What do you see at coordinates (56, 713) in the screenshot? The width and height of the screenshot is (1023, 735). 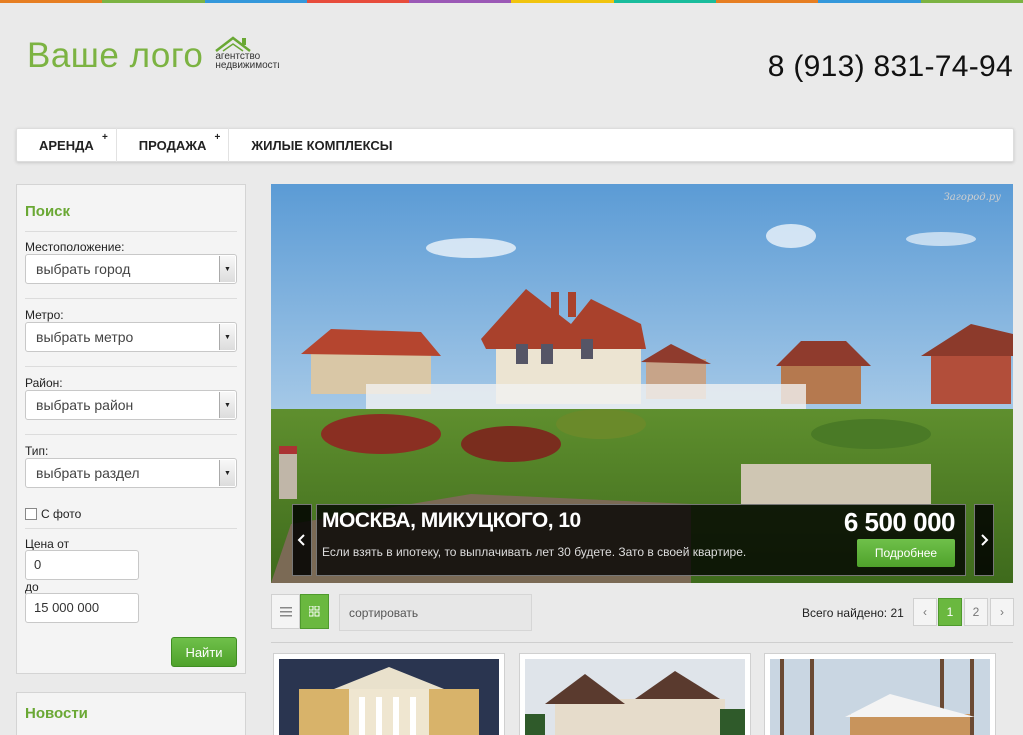 I see `news-title: Новости` at bounding box center [56, 713].